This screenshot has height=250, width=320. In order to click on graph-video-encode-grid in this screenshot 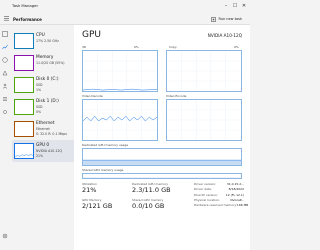, I will do `click(204, 120)`.